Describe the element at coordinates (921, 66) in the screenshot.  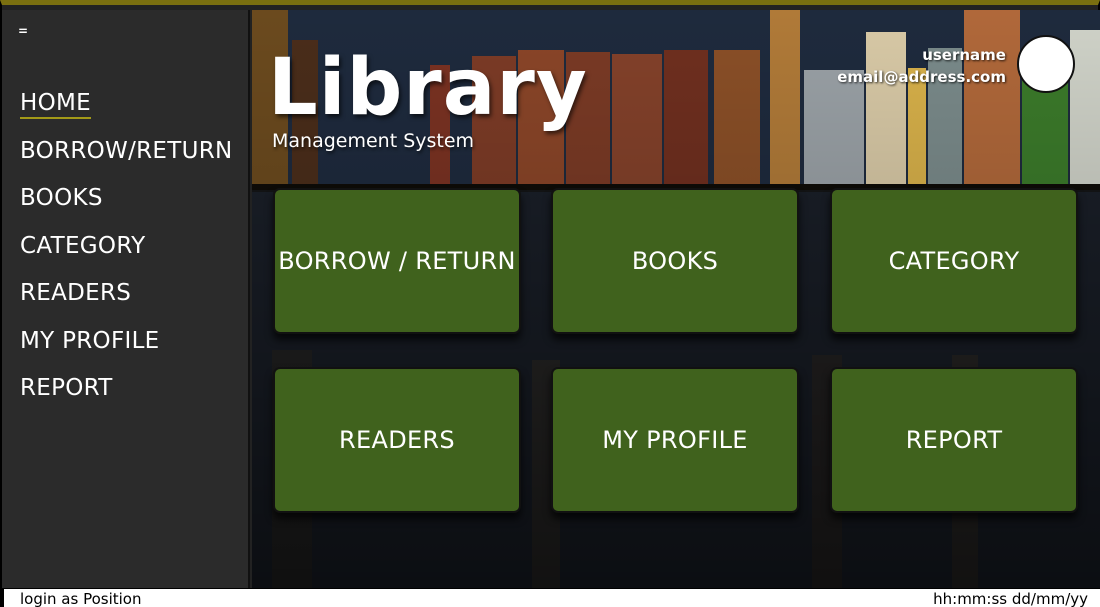
I see `user-info: username email@address.com` at that location.